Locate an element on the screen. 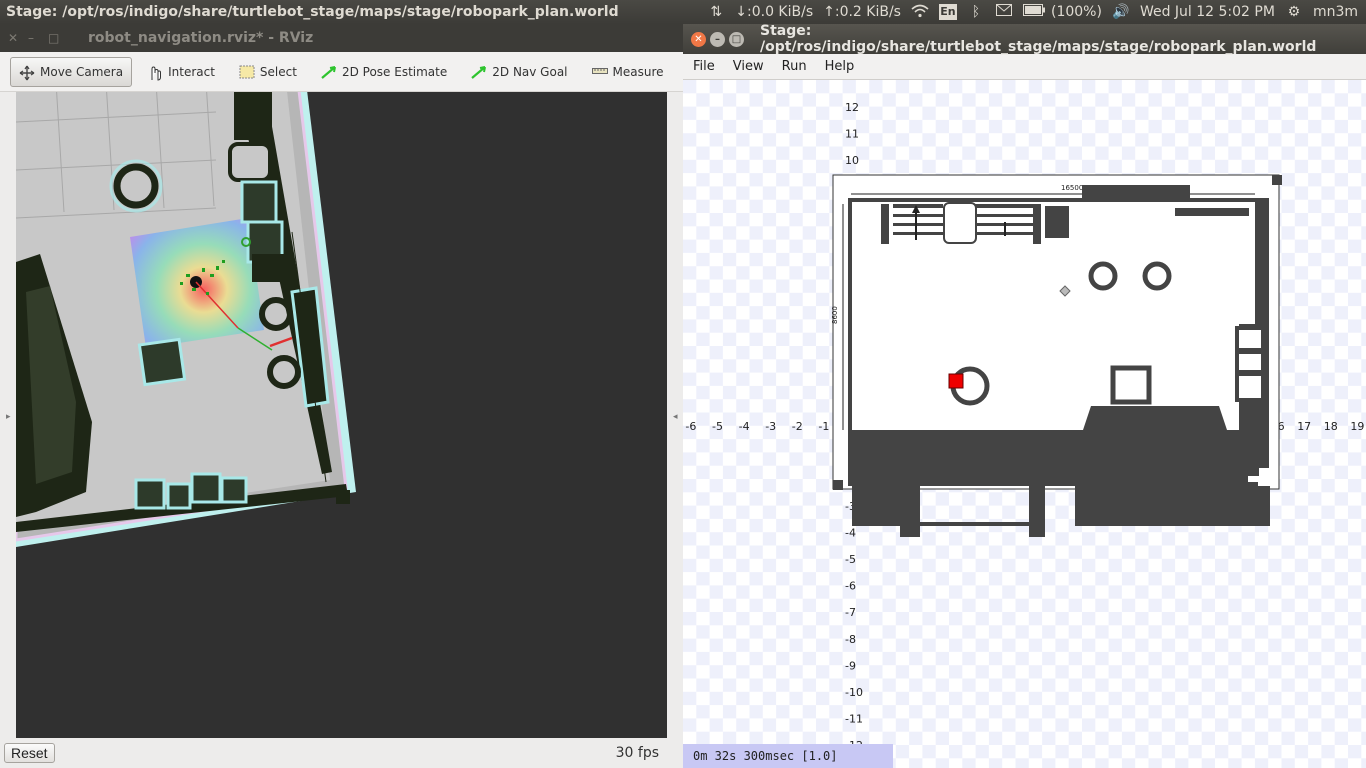 The height and width of the screenshot is (768, 1366). wifi-icon is located at coordinates (920, 12).